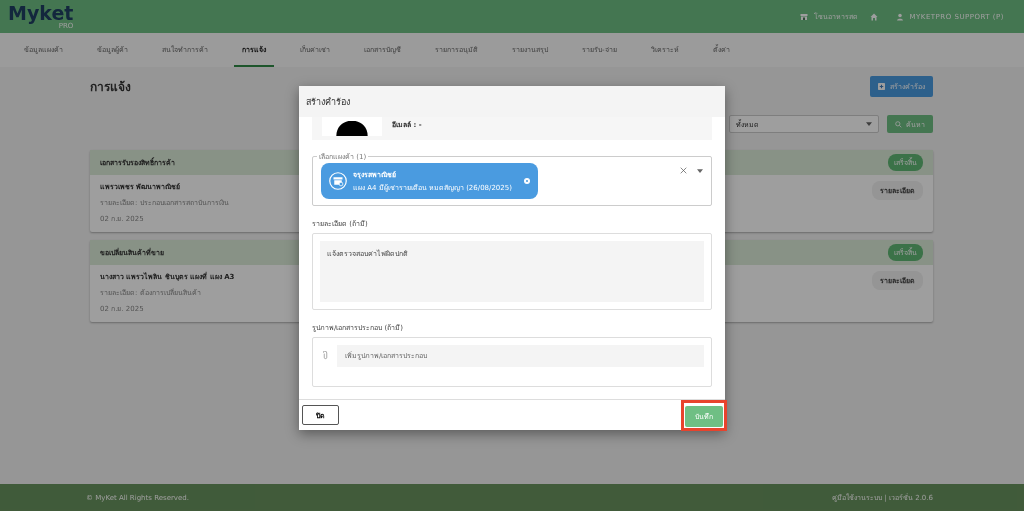 The image size is (1024, 511). I want to click on user-icon, so click(899, 16).